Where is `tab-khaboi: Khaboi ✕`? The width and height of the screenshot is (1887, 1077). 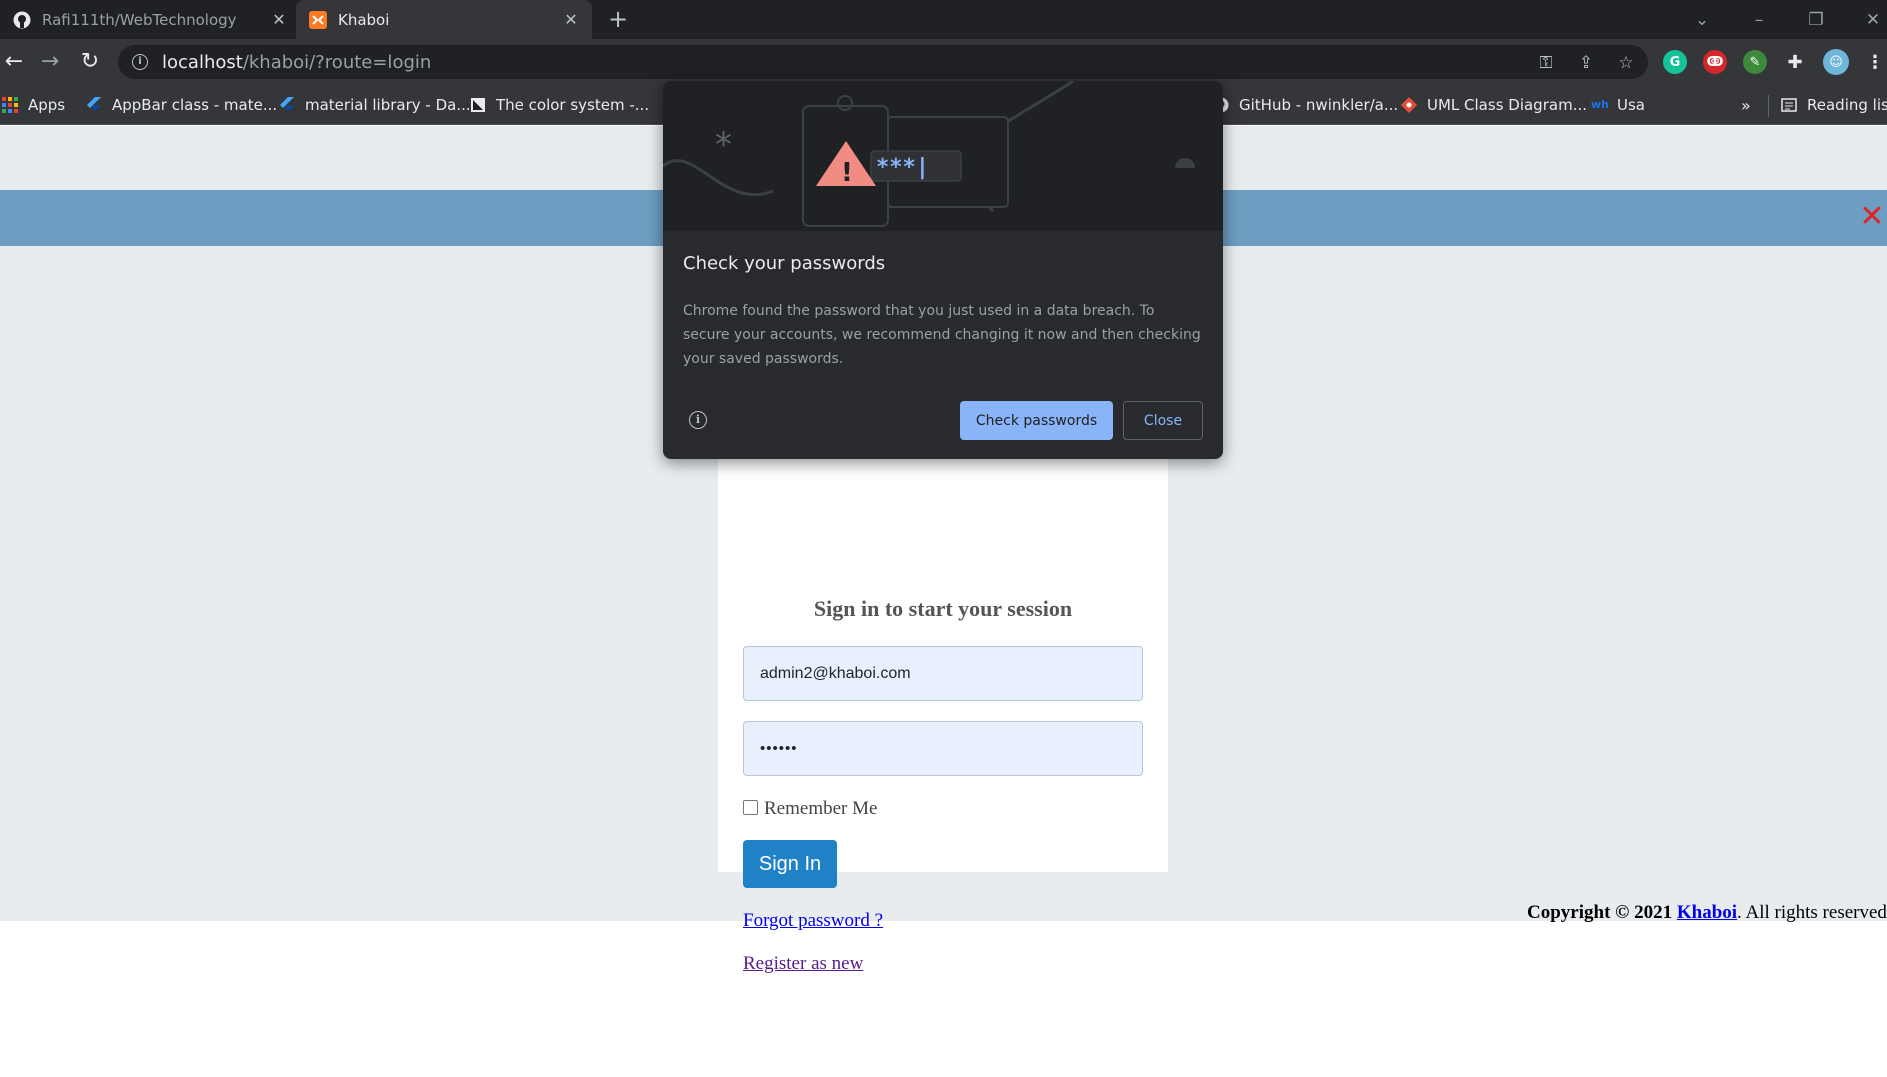 tab-khaboi: Khaboi ✕ is located at coordinates (444, 19).